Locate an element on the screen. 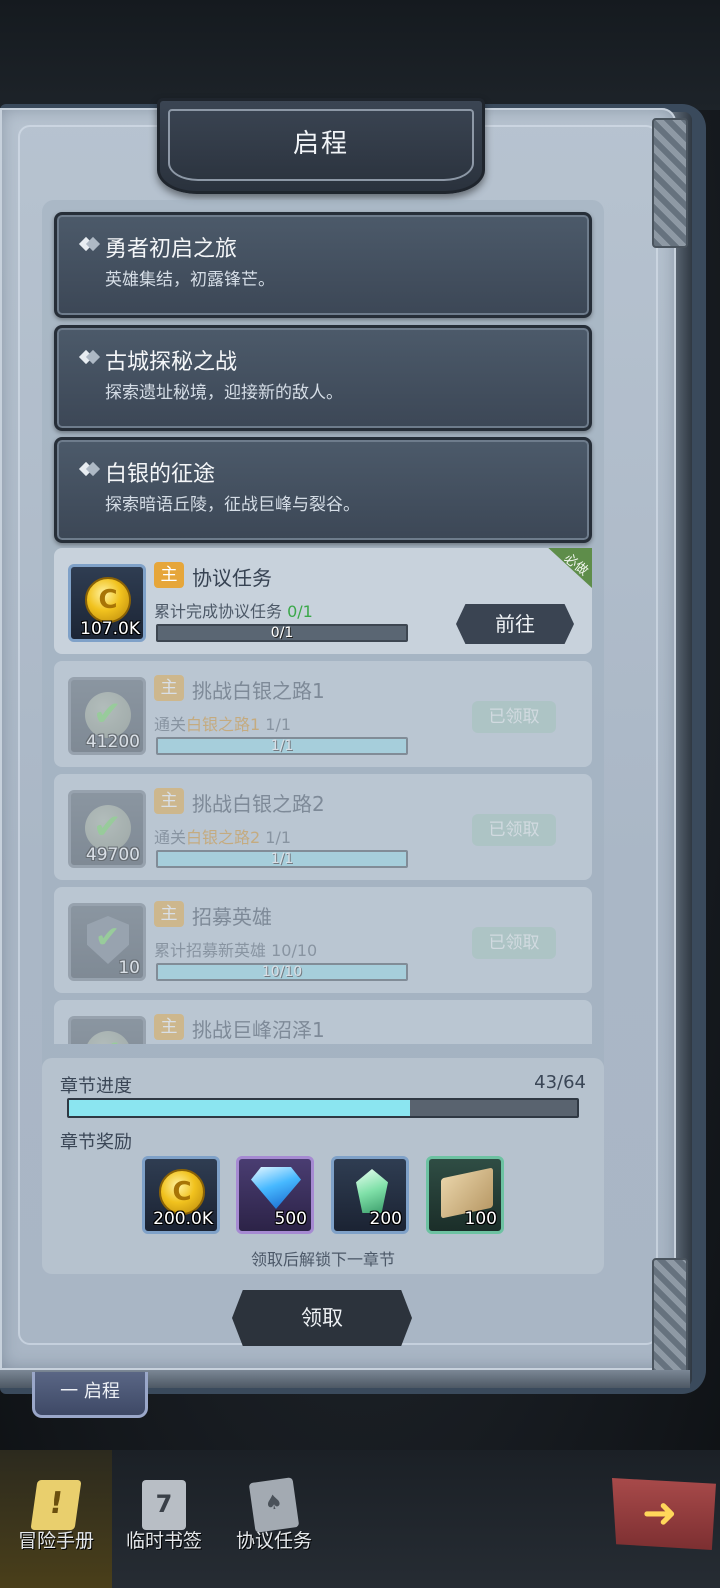  reward-slot-gold: 200.0K is located at coordinates (181, 1195).